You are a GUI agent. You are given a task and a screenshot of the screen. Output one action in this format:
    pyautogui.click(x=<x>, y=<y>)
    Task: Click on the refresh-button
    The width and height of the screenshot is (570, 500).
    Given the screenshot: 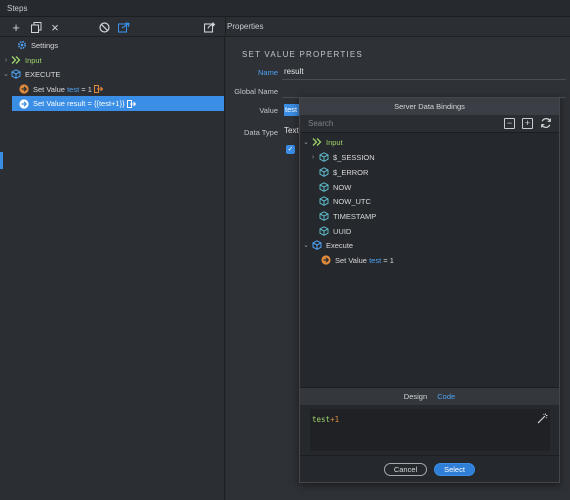 What is the action you would take?
    pyautogui.click(x=546, y=124)
    